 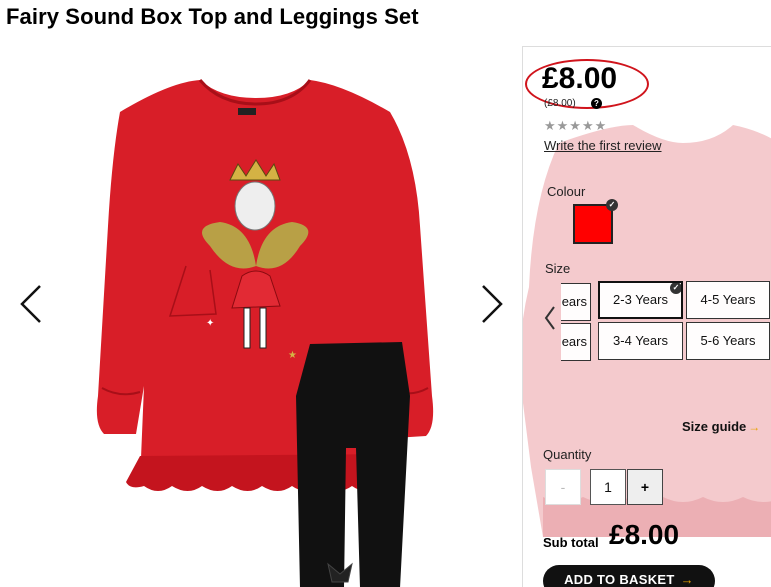 What do you see at coordinates (212, 16) in the screenshot?
I see `product-title: Fairy Sound Box Top and Leggings Set` at bounding box center [212, 16].